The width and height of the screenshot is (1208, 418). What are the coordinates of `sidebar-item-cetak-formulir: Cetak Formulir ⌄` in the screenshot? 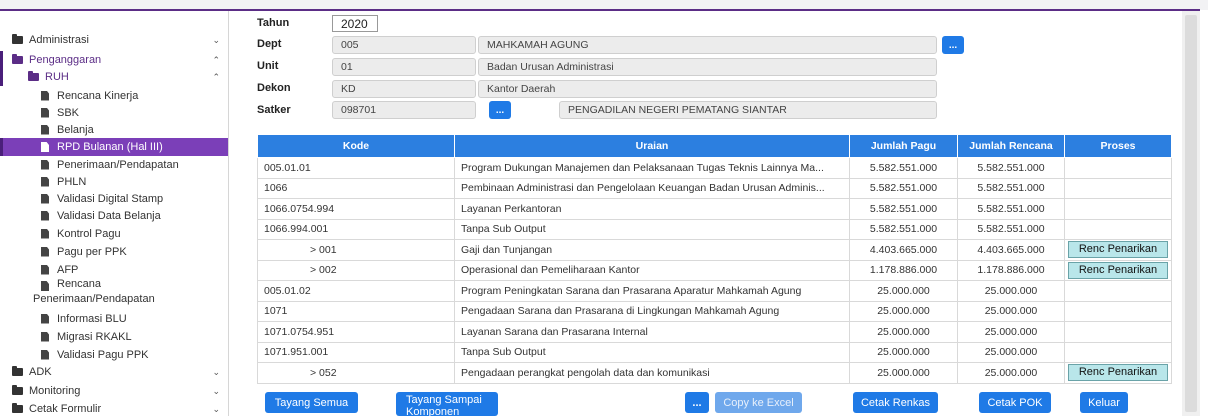 It's located at (114, 409).